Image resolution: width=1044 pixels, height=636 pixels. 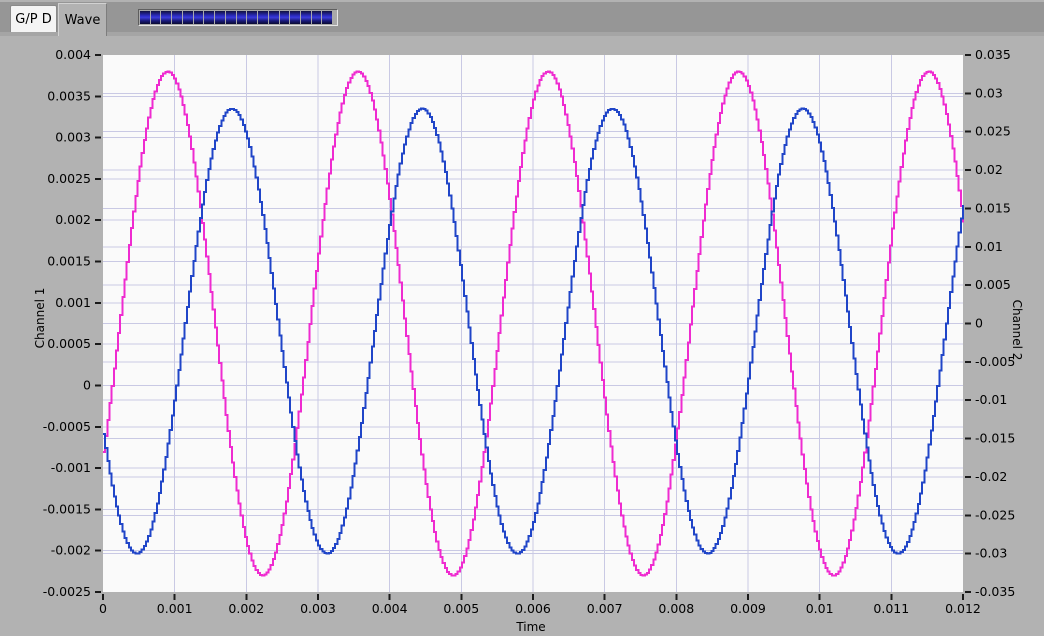 What do you see at coordinates (993, 54) in the screenshot?
I see `svg-text: 0.035` at bounding box center [993, 54].